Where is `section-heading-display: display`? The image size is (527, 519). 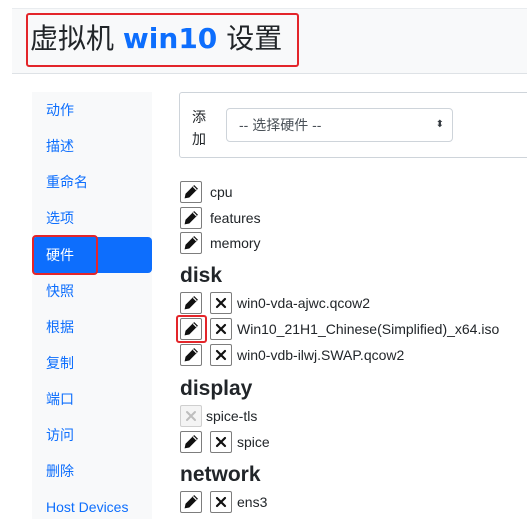
section-heading-display: display is located at coordinates (216, 388).